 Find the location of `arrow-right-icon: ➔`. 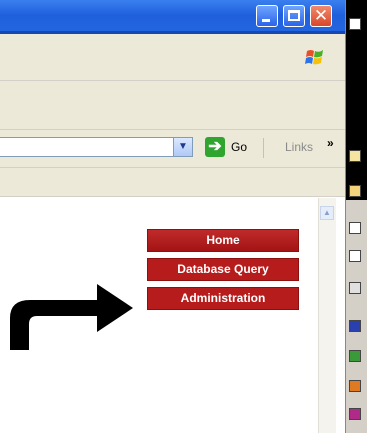

arrow-right-icon: ➔ is located at coordinates (215, 146).